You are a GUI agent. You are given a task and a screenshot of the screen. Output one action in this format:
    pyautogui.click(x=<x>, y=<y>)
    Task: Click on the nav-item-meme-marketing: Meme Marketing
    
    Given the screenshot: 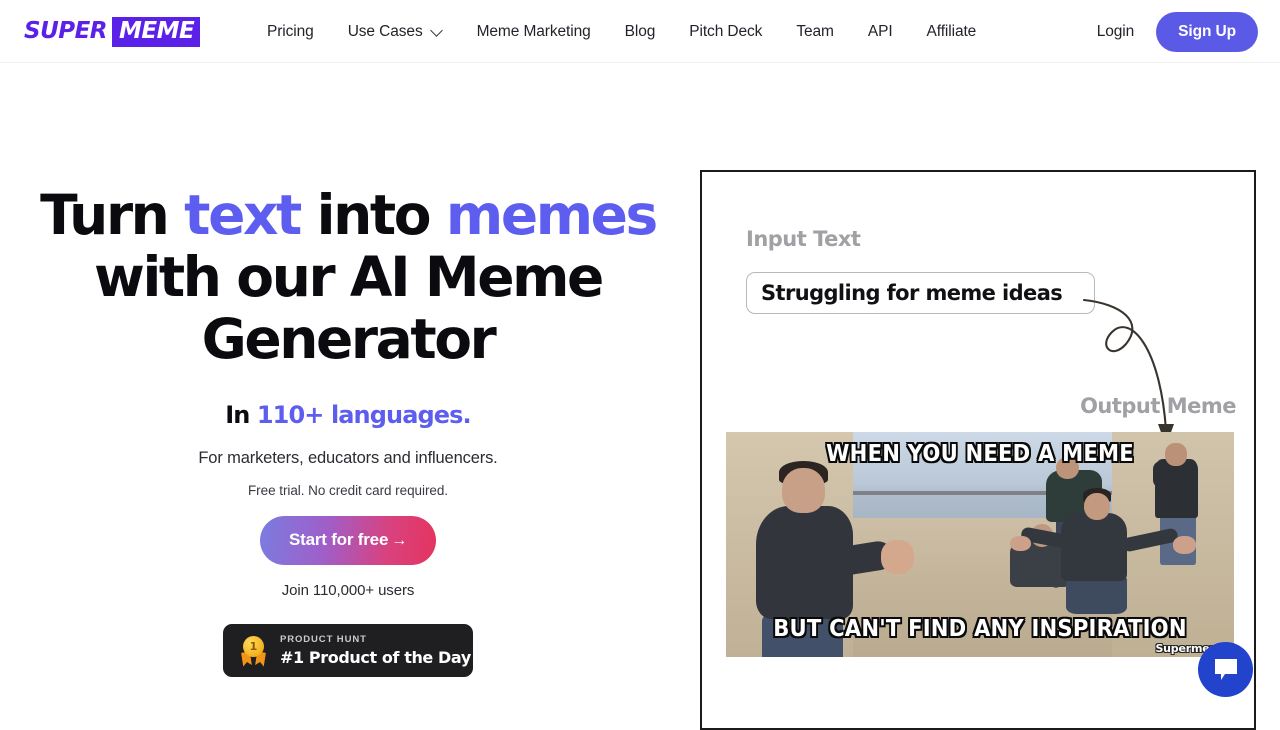 What is the action you would take?
    pyautogui.click(x=534, y=32)
    